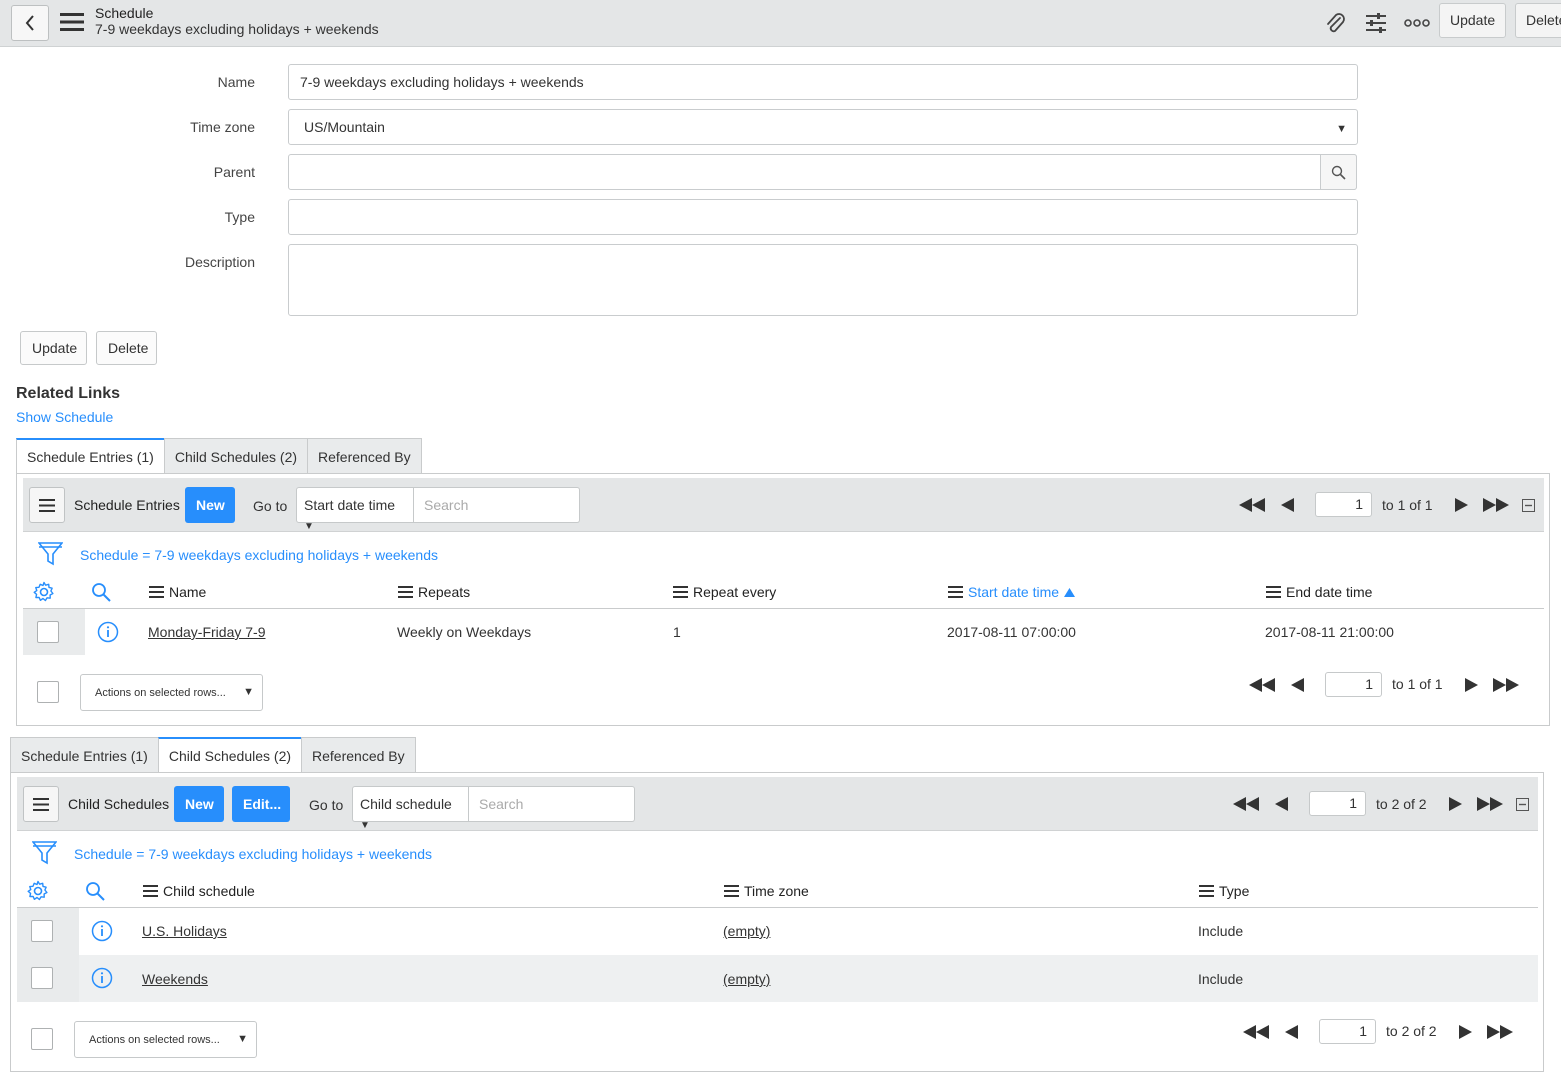  What do you see at coordinates (236, 82) in the screenshot?
I see `name-label: Name` at bounding box center [236, 82].